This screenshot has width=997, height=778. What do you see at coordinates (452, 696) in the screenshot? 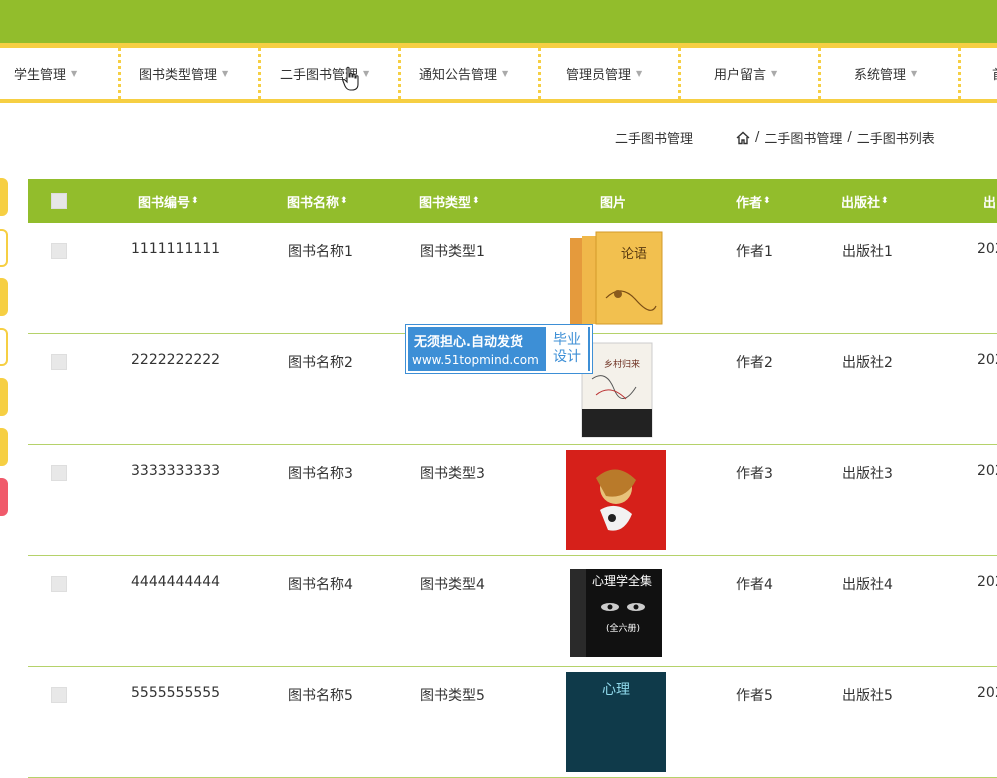
I see `cell-type: 图书类型5` at bounding box center [452, 696].